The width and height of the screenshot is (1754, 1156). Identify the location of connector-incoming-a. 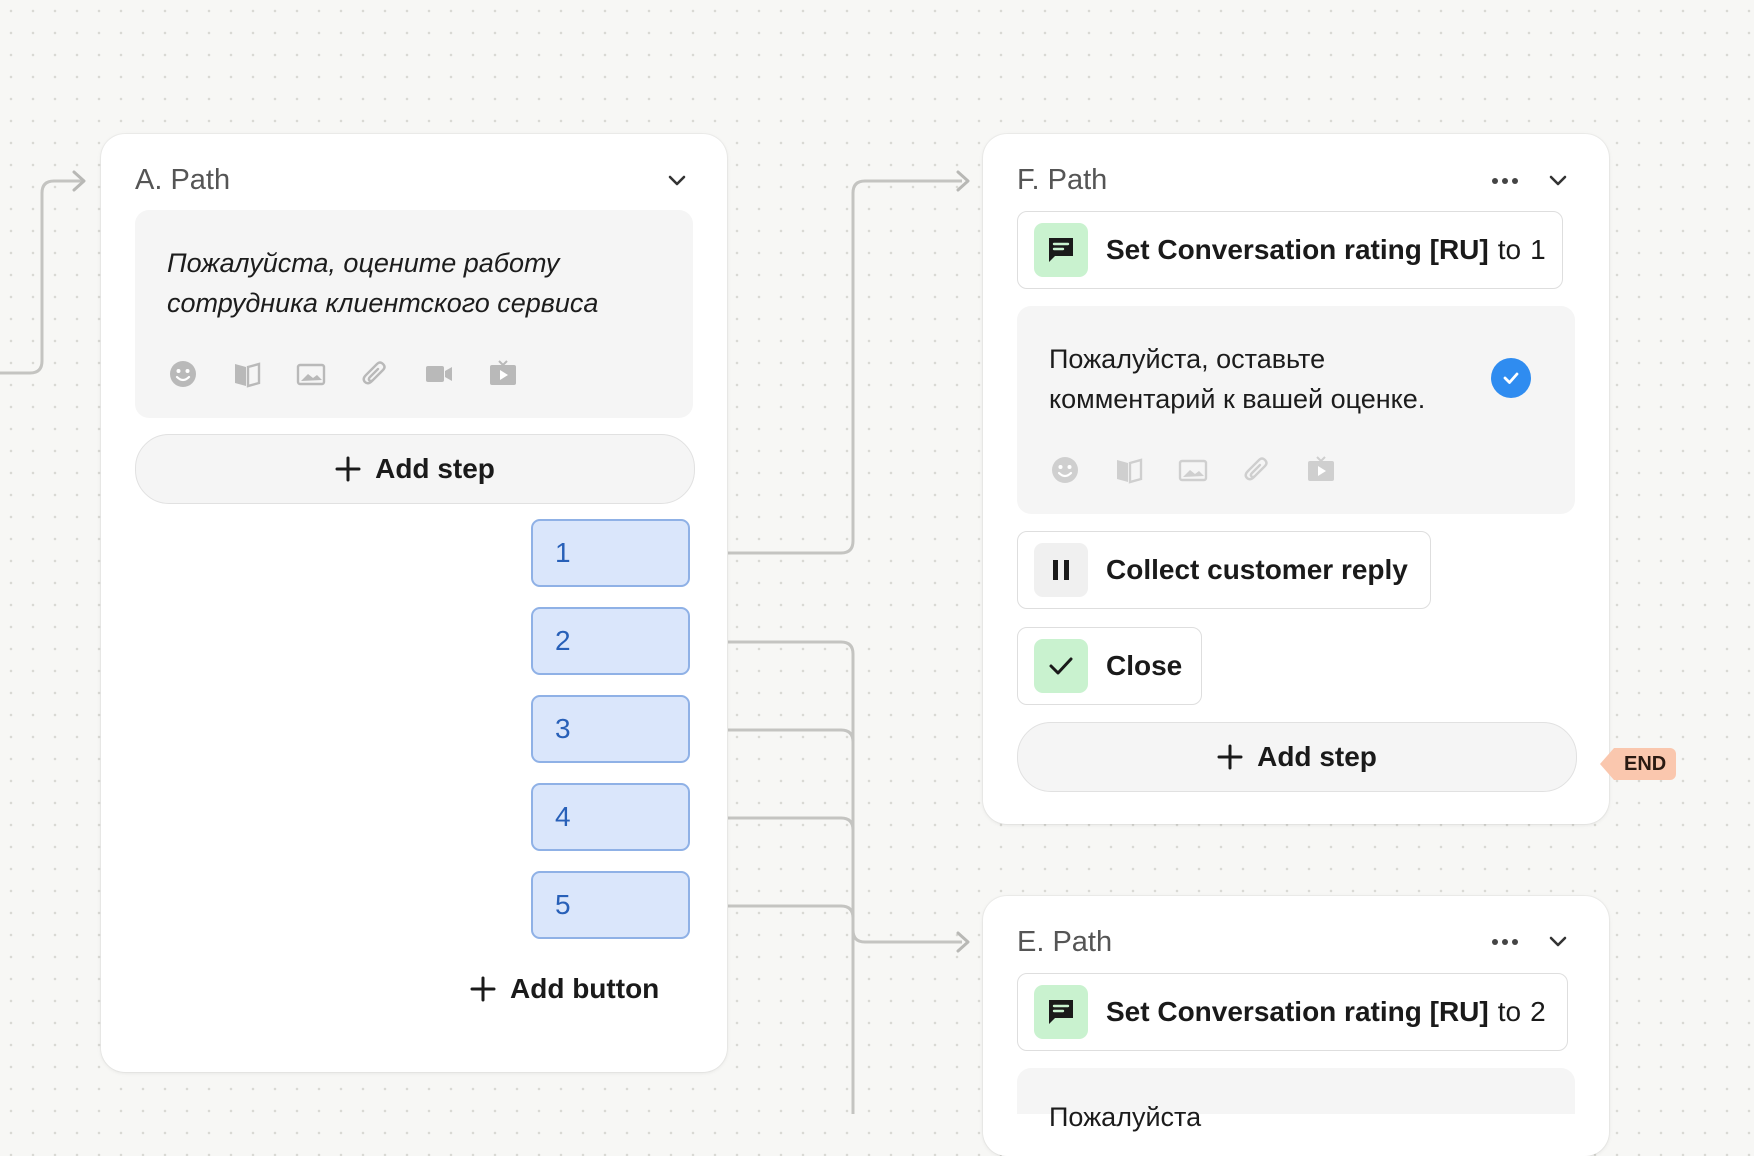
(41, 277).